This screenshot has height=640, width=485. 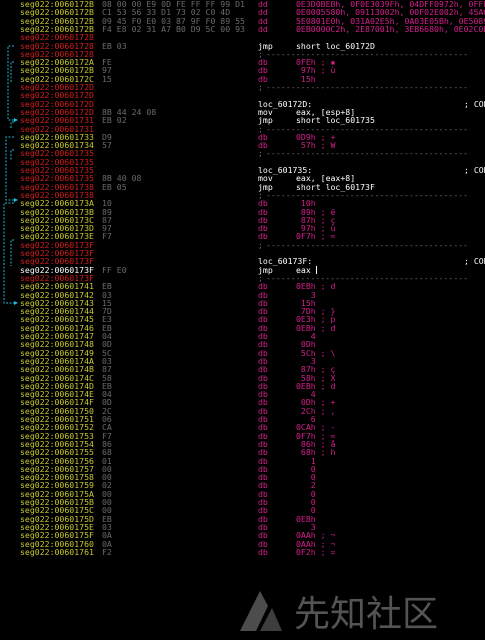 What do you see at coordinates (114, 269) in the screenshot?
I see `row-opcode-bytes: FF E0` at bounding box center [114, 269].